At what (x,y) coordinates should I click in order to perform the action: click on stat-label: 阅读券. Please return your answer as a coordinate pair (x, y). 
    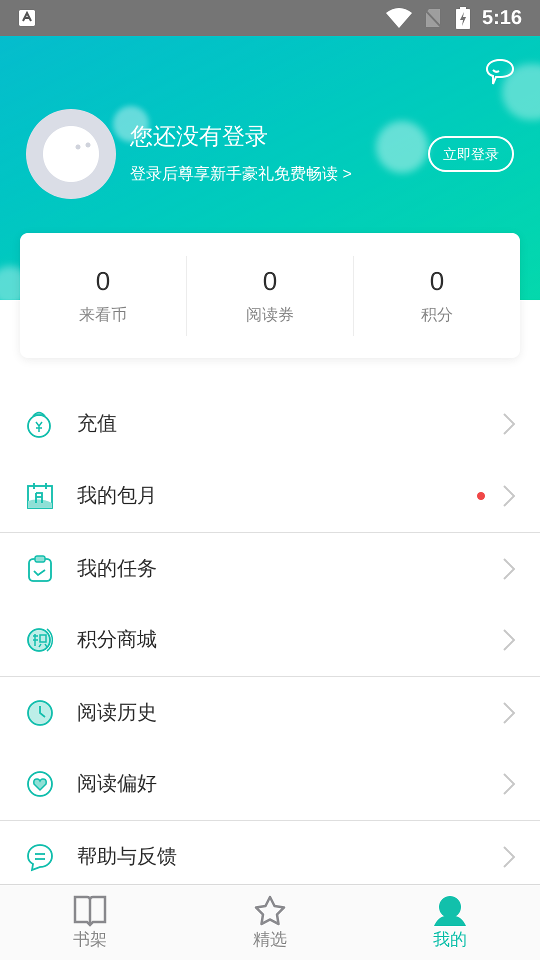
    Looking at the image, I should click on (270, 316).